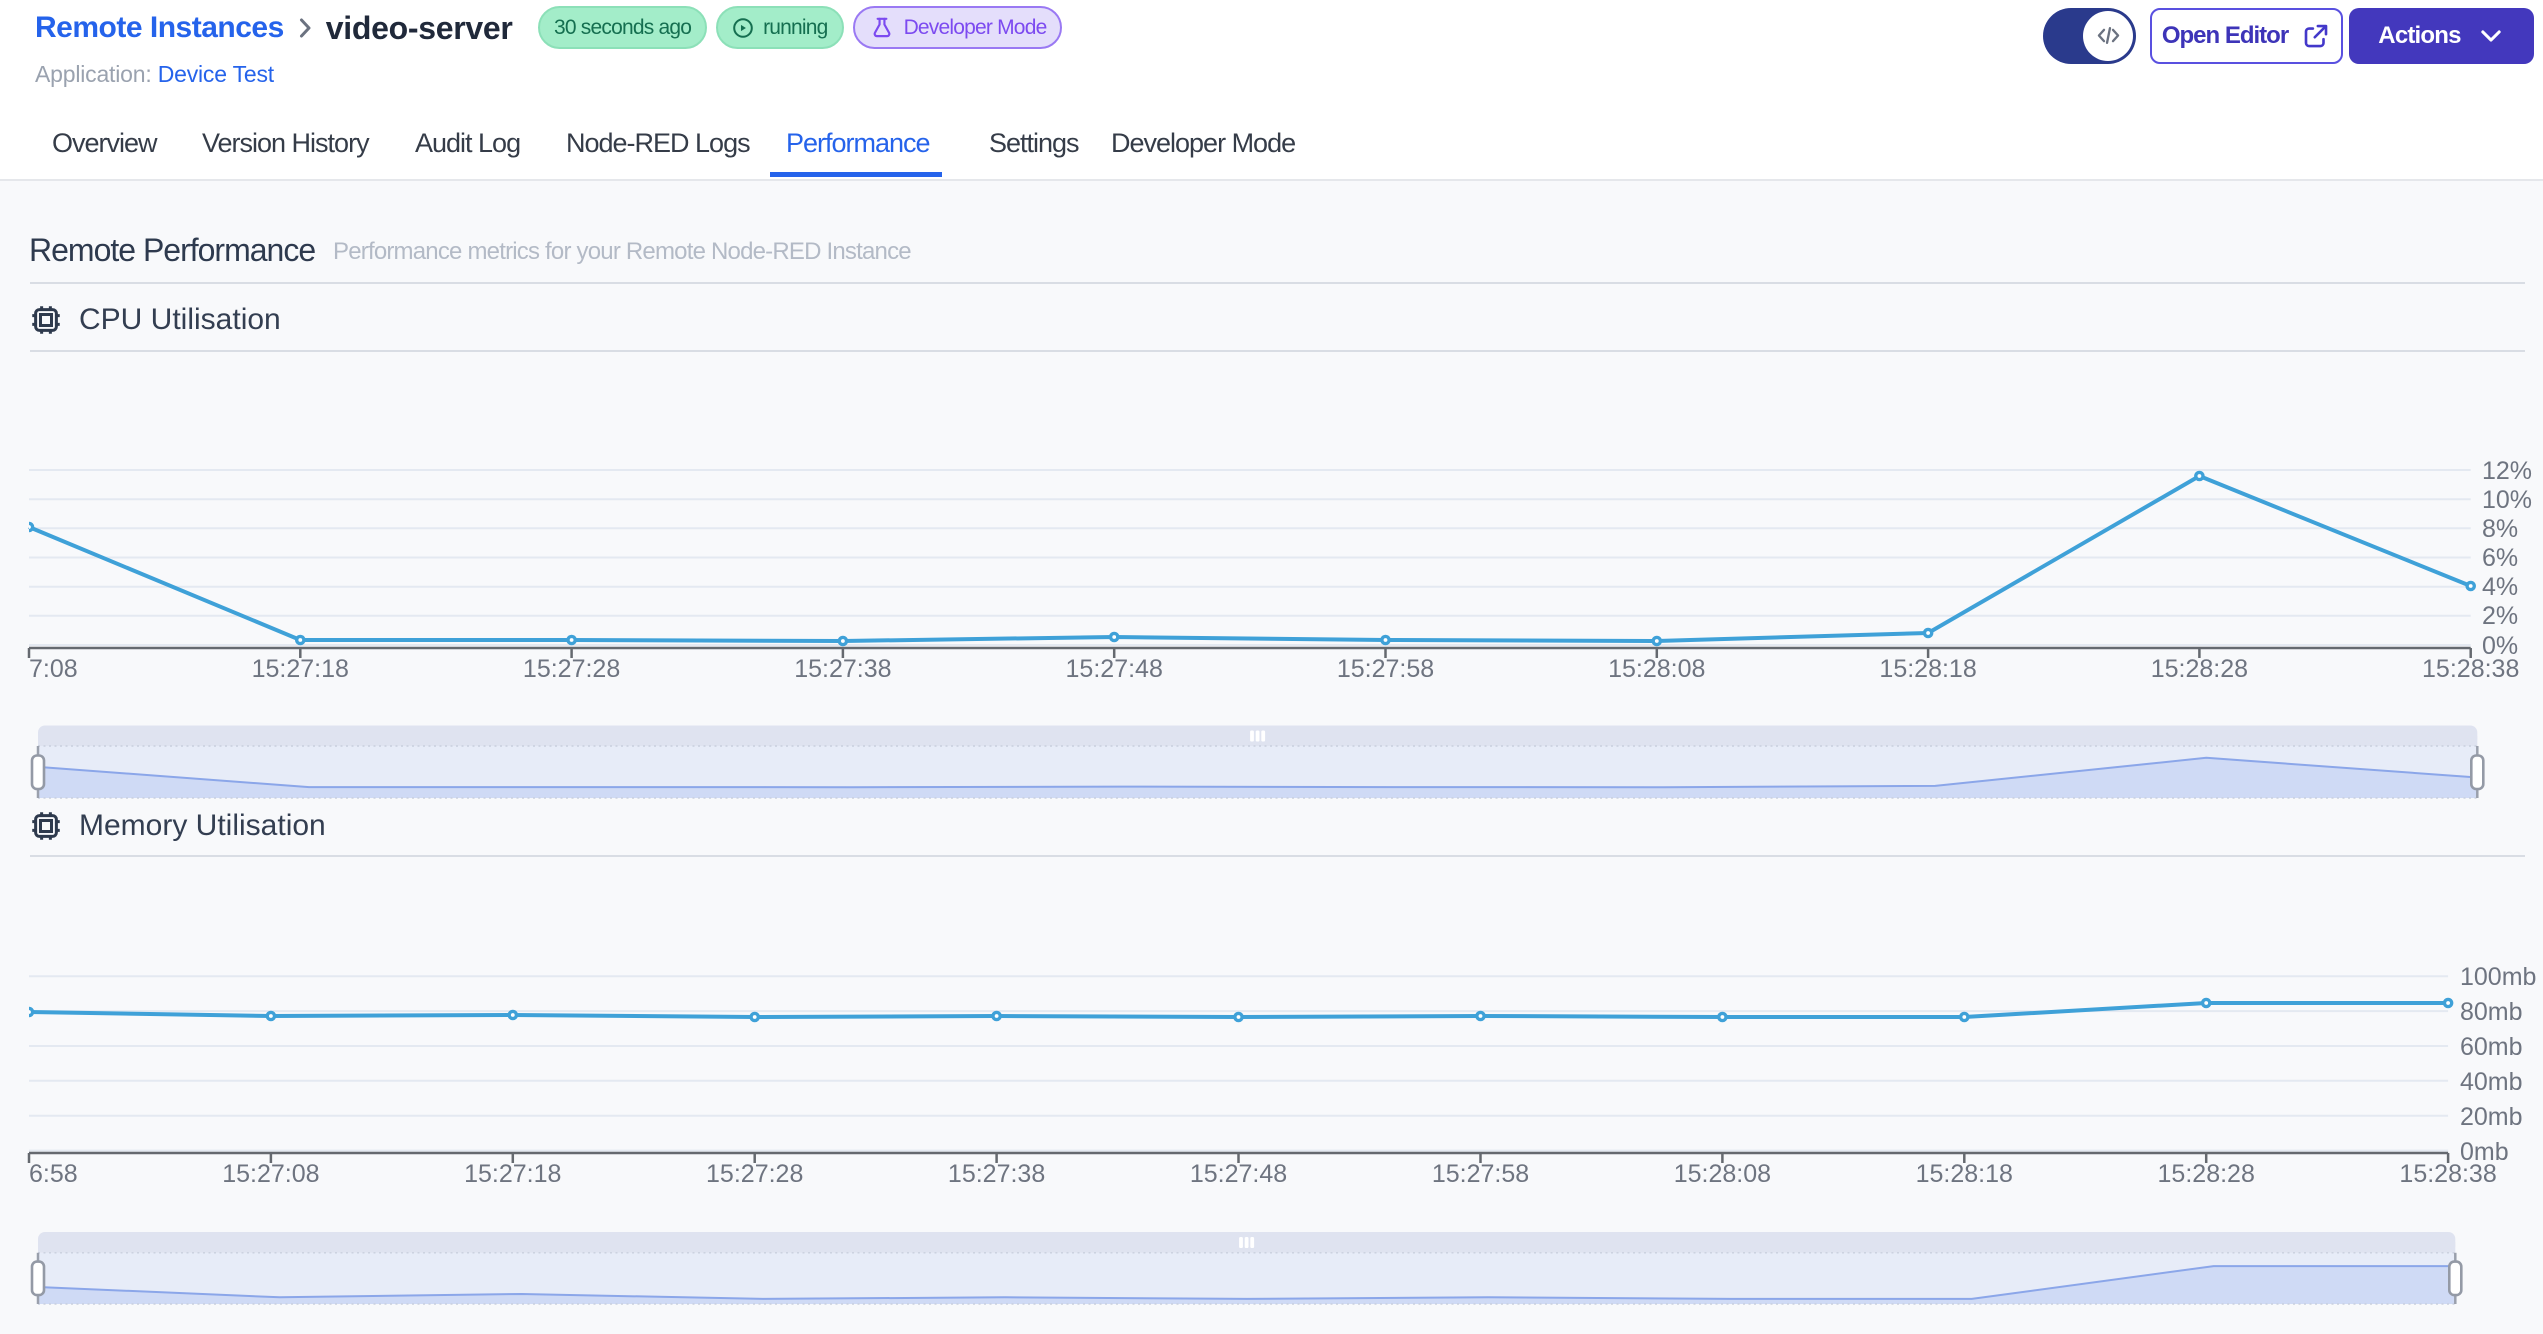  I want to click on svg-text: 7:08, so click(53, 669).